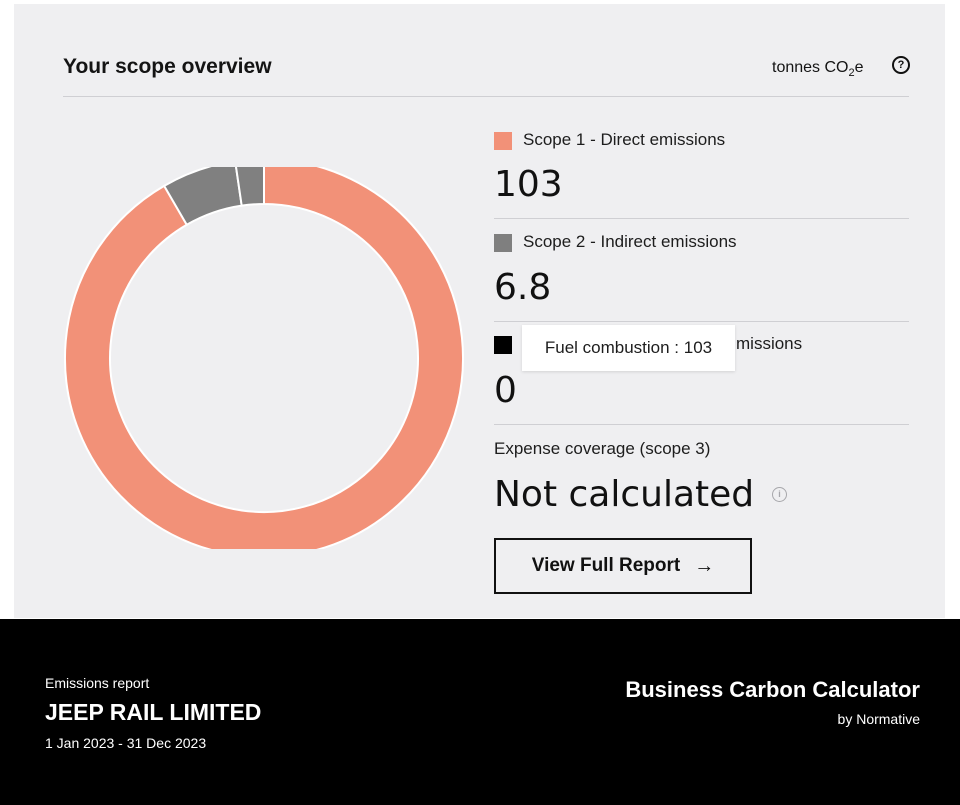 The height and width of the screenshot is (805, 960). Describe the element at coordinates (624, 139) in the screenshot. I see `scope1-label: Scope 1 - Direct emissions` at that location.